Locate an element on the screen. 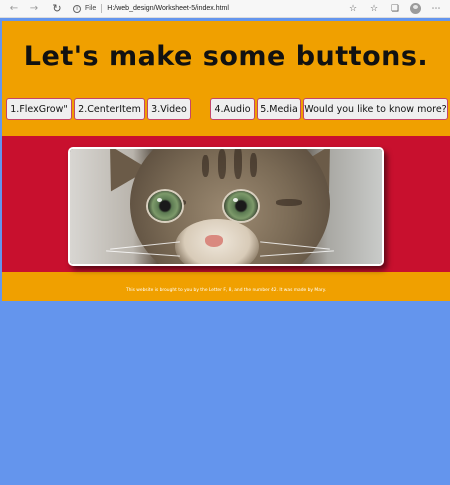 This screenshot has width=450, height=485. browser-actions: ☆ ☆ ❏ ⋯ is located at coordinates (394, 9).